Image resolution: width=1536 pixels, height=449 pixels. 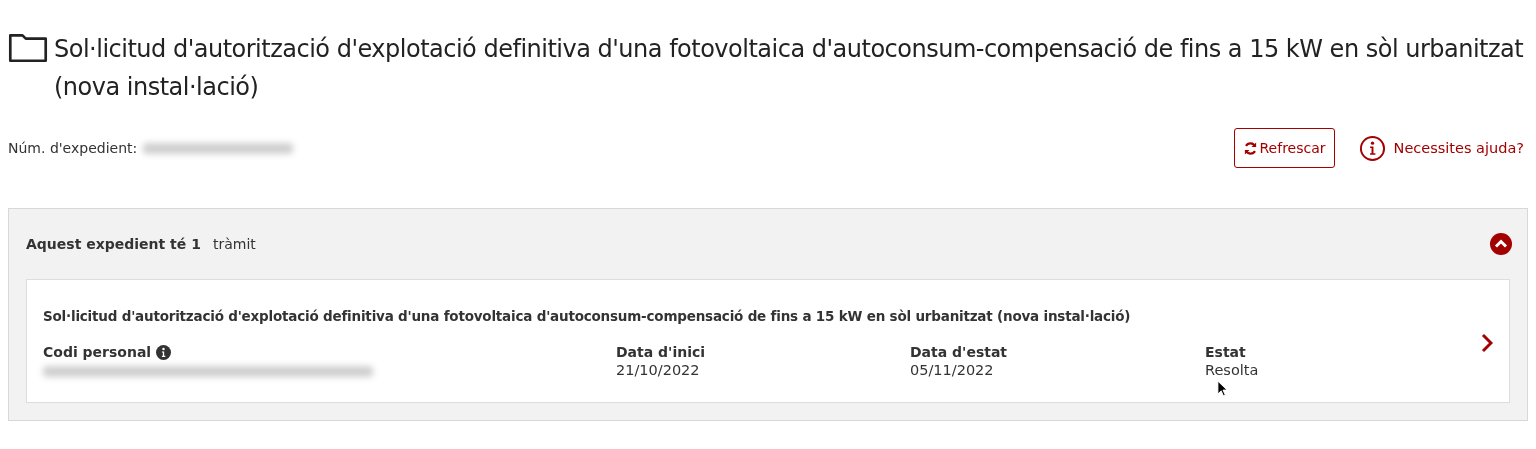 I want to click on page-title: Sol·licitud d'autorització d'explotació definitiva d'una fotovoltaica d'autoconsum-compensació de fins a 15 kW en sòl urbanitzat (nova instal·lació), so click(x=789, y=68).